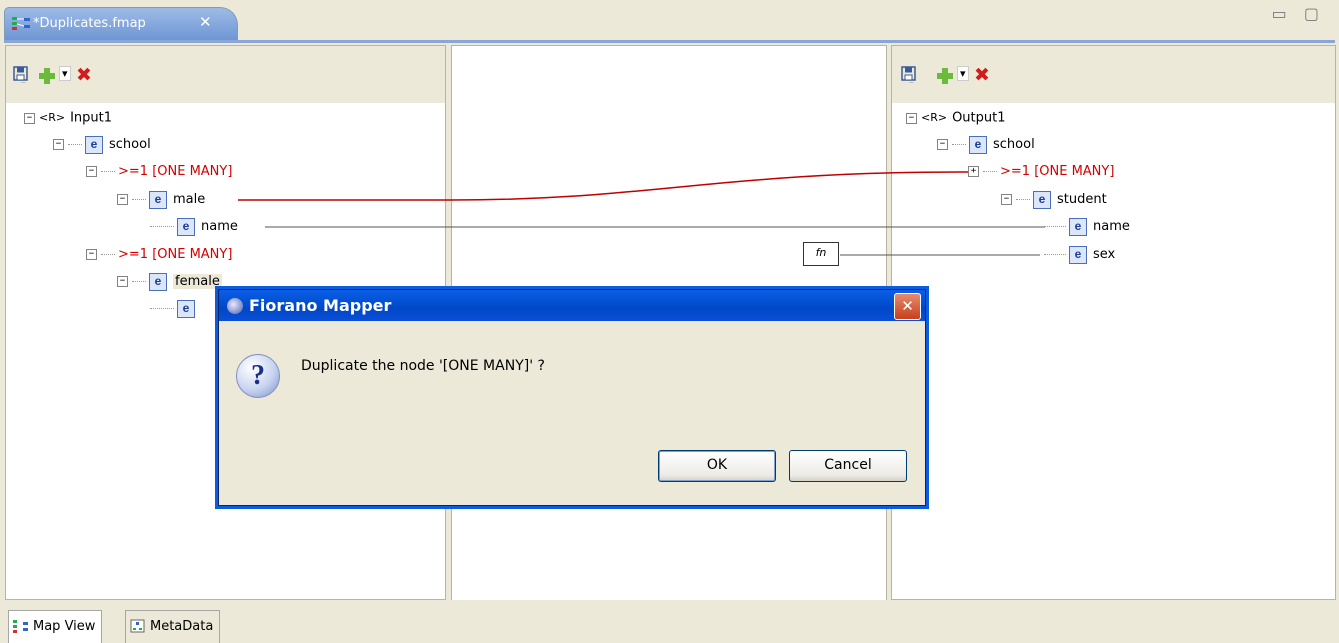 This screenshot has width=1339, height=643. Describe the element at coordinates (175, 309) in the screenshot. I see `tree-node-child: e` at that location.